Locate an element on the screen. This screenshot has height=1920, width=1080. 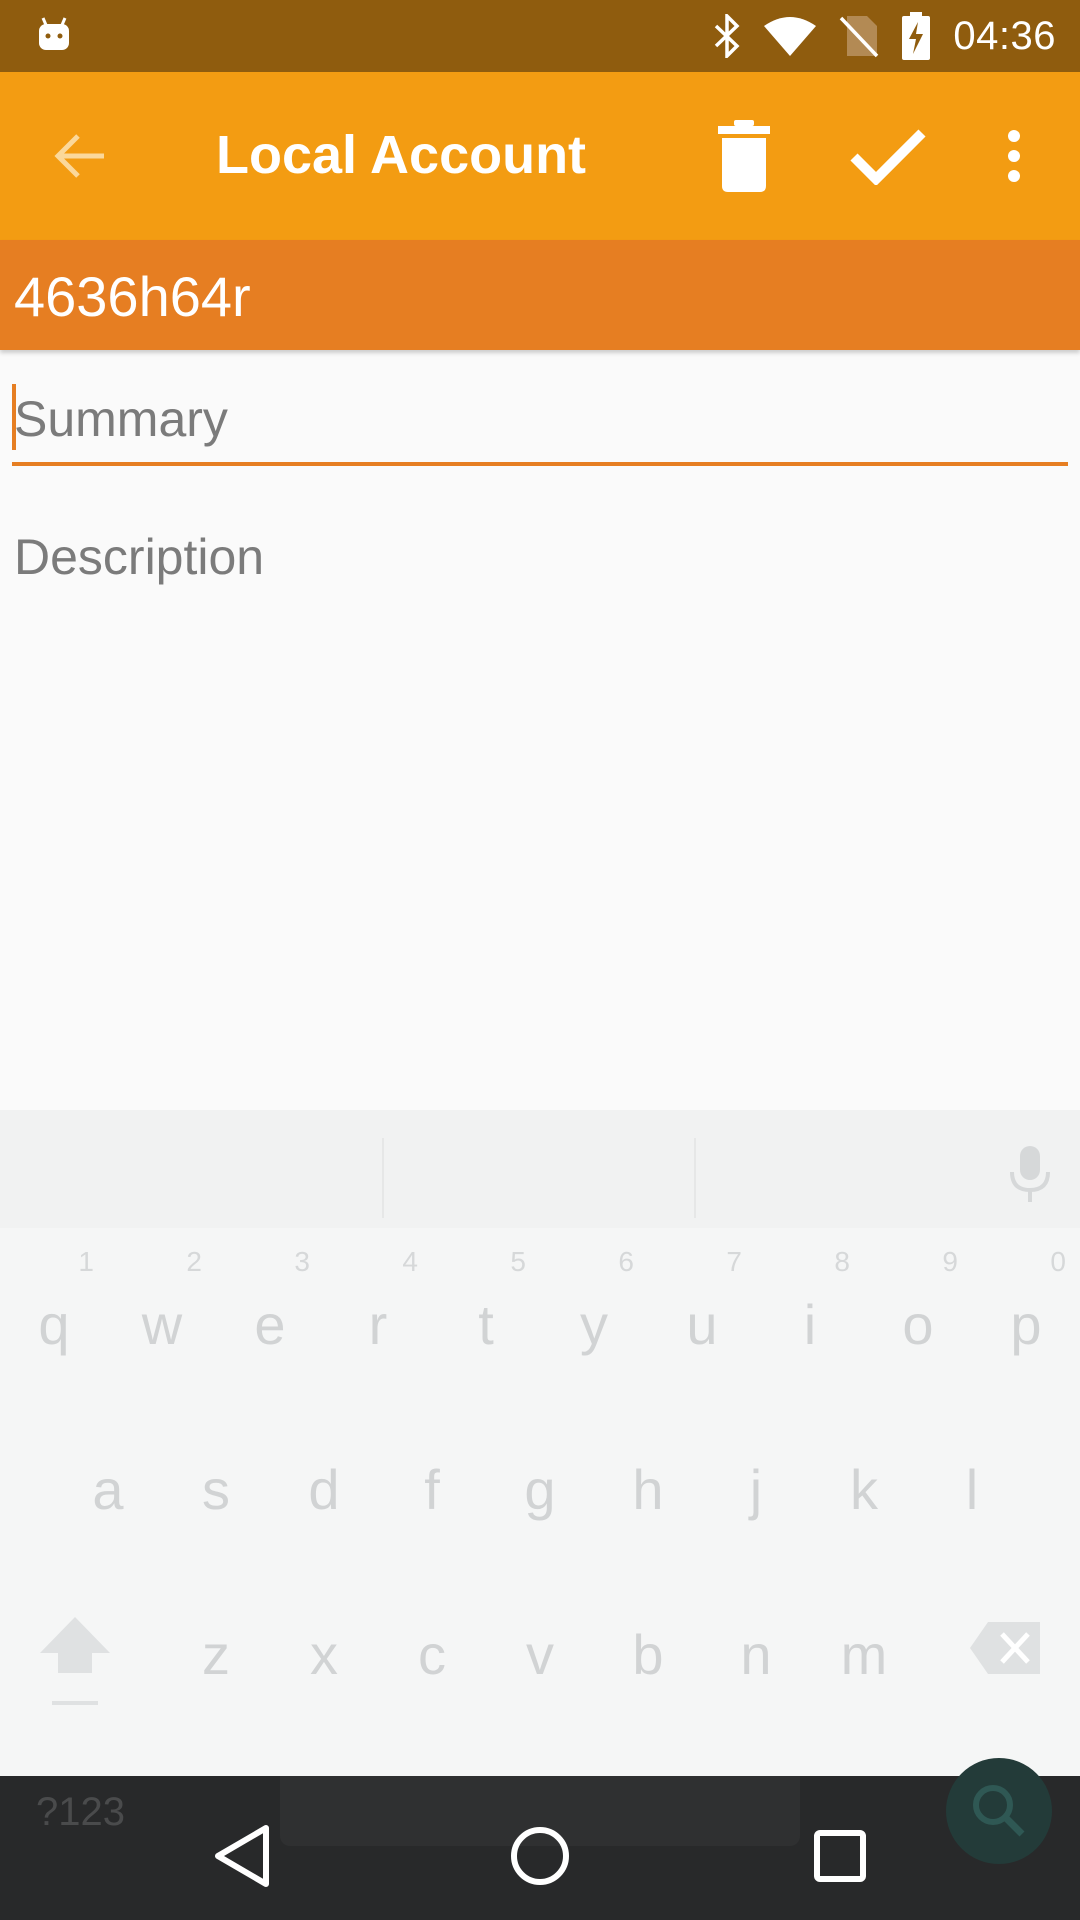
key-label: o is located at coordinates (918, 1324).